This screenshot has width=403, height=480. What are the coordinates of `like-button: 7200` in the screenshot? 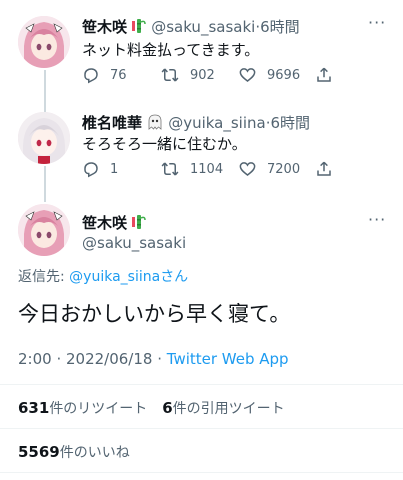 It's located at (269, 169).